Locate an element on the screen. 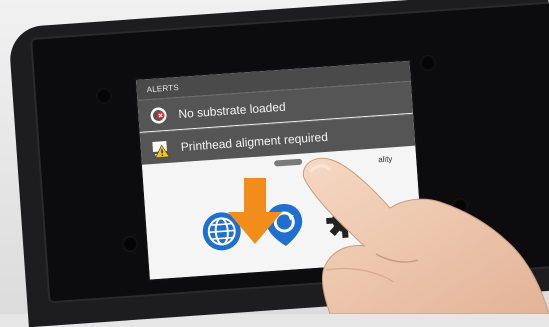  printhead-warning-icon is located at coordinates (161, 150).